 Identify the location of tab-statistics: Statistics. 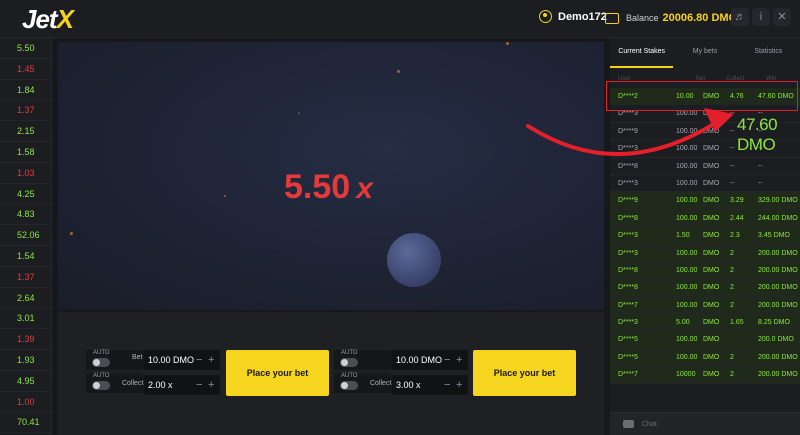
(768, 53).